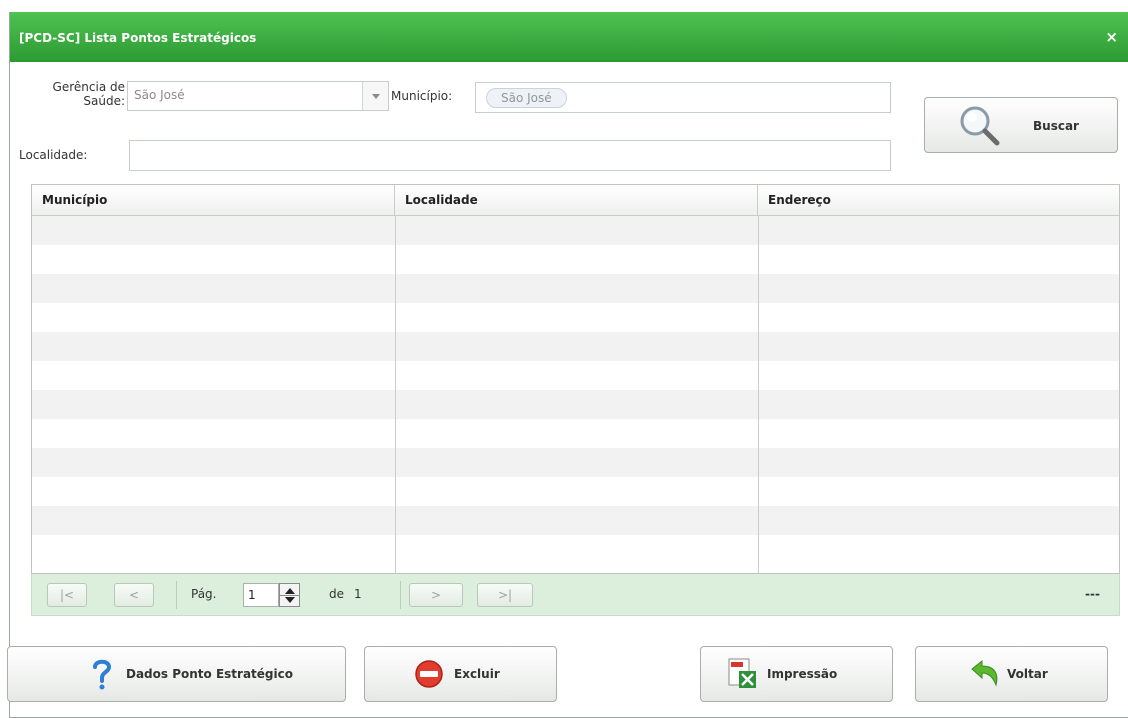 The image size is (1128, 718). What do you see at coordinates (358, 594) in the screenshot?
I see `total-pages: 1` at bounding box center [358, 594].